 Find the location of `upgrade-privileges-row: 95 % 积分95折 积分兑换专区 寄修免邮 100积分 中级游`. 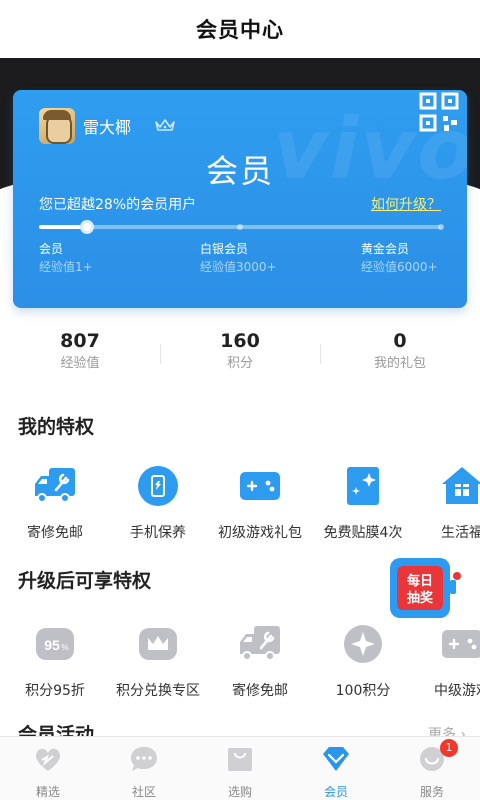

upgrade-privileges-row: 95 % 积分95折 积分兑换专区 寄修免邮 100积分 中级游 is located at coordinates (240, 662).